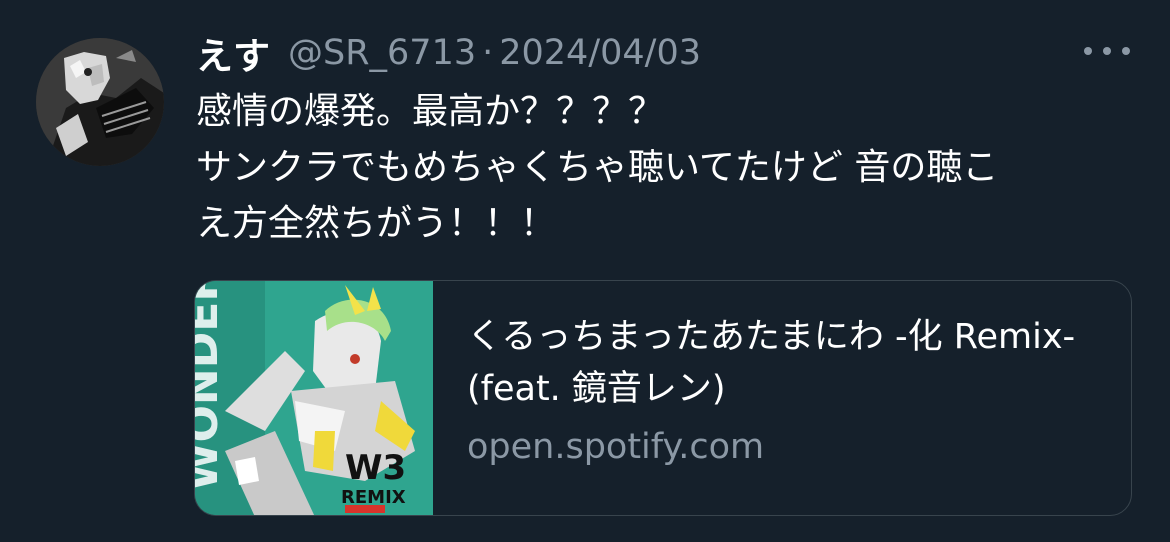 The width and height of the screenshot is (1170, 542). I want to click on tweet-date: 2024/04/03, so click(600, 53).